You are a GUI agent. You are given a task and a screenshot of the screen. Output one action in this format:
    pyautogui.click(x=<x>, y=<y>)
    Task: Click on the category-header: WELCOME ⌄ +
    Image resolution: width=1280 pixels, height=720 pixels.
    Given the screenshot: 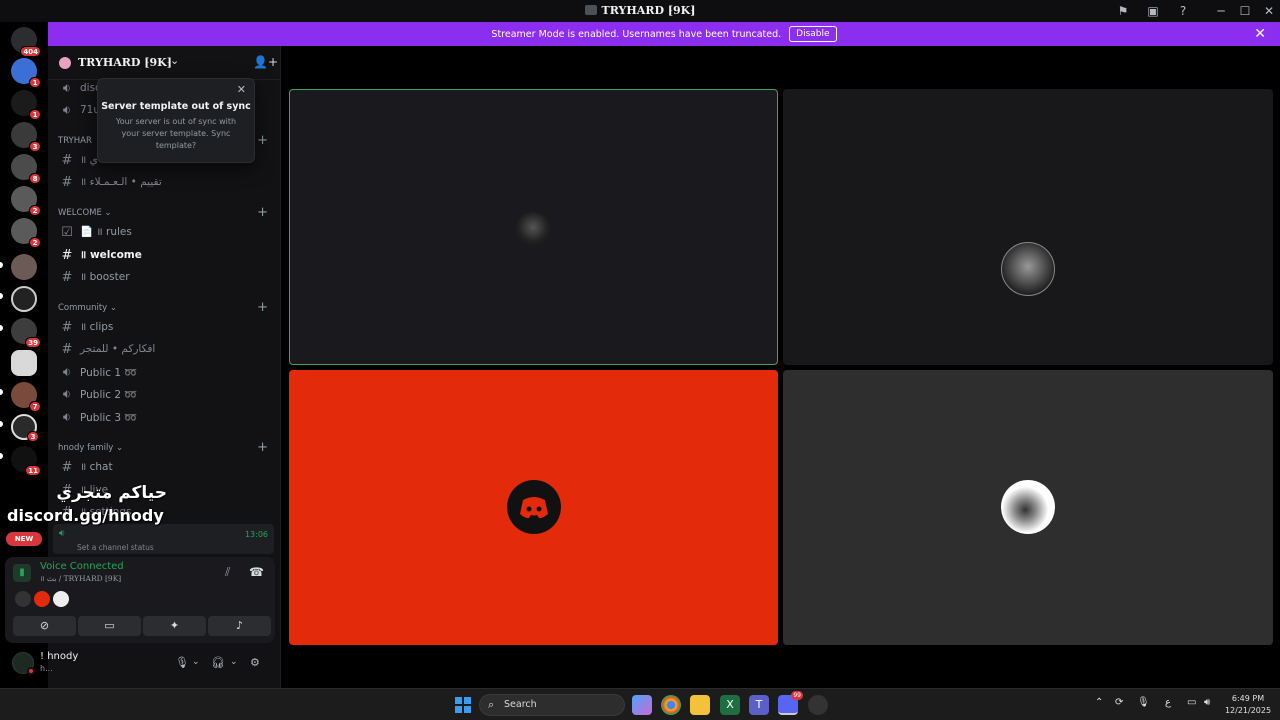 What is the action you would take?
    pyautogui.click(x=163, y=212)
    